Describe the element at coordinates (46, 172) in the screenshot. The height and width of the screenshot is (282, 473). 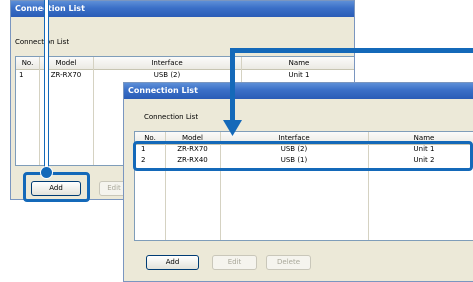
I see `callout-dot-icon` at that location.